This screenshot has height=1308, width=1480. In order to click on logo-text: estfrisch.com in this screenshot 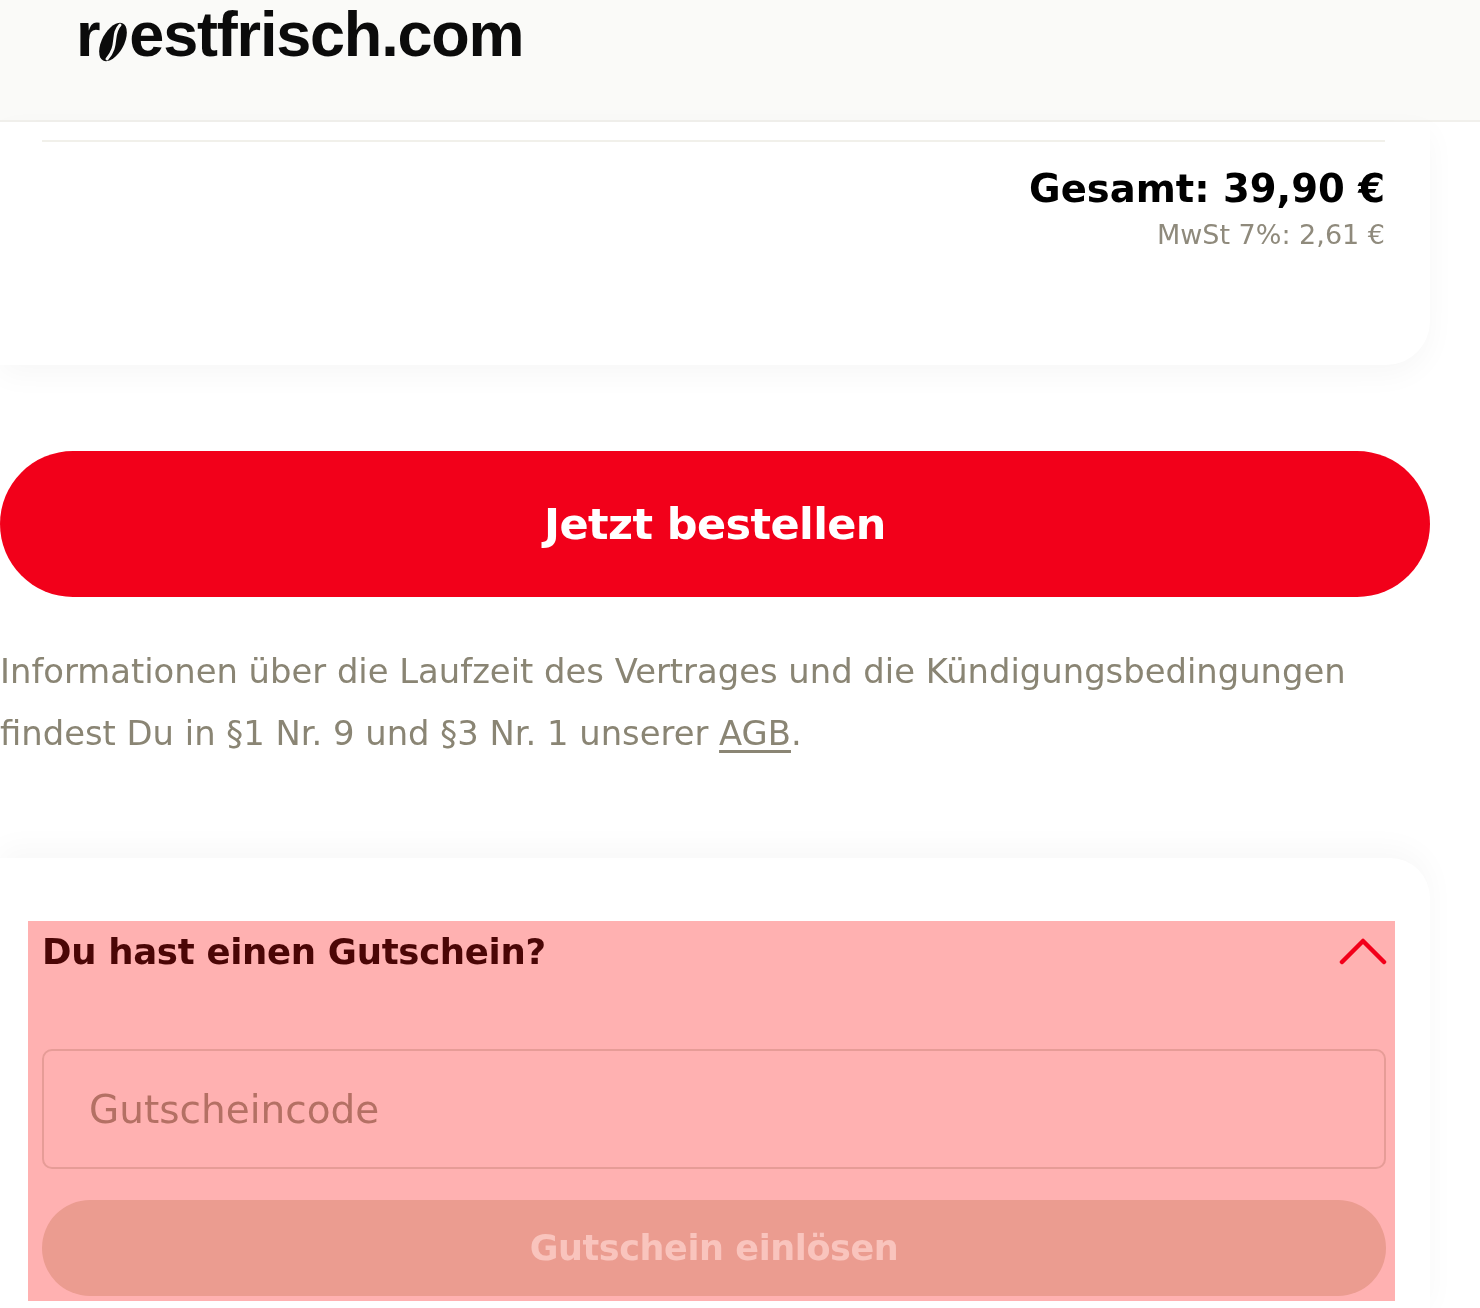, I will do `click(326, 34)`.